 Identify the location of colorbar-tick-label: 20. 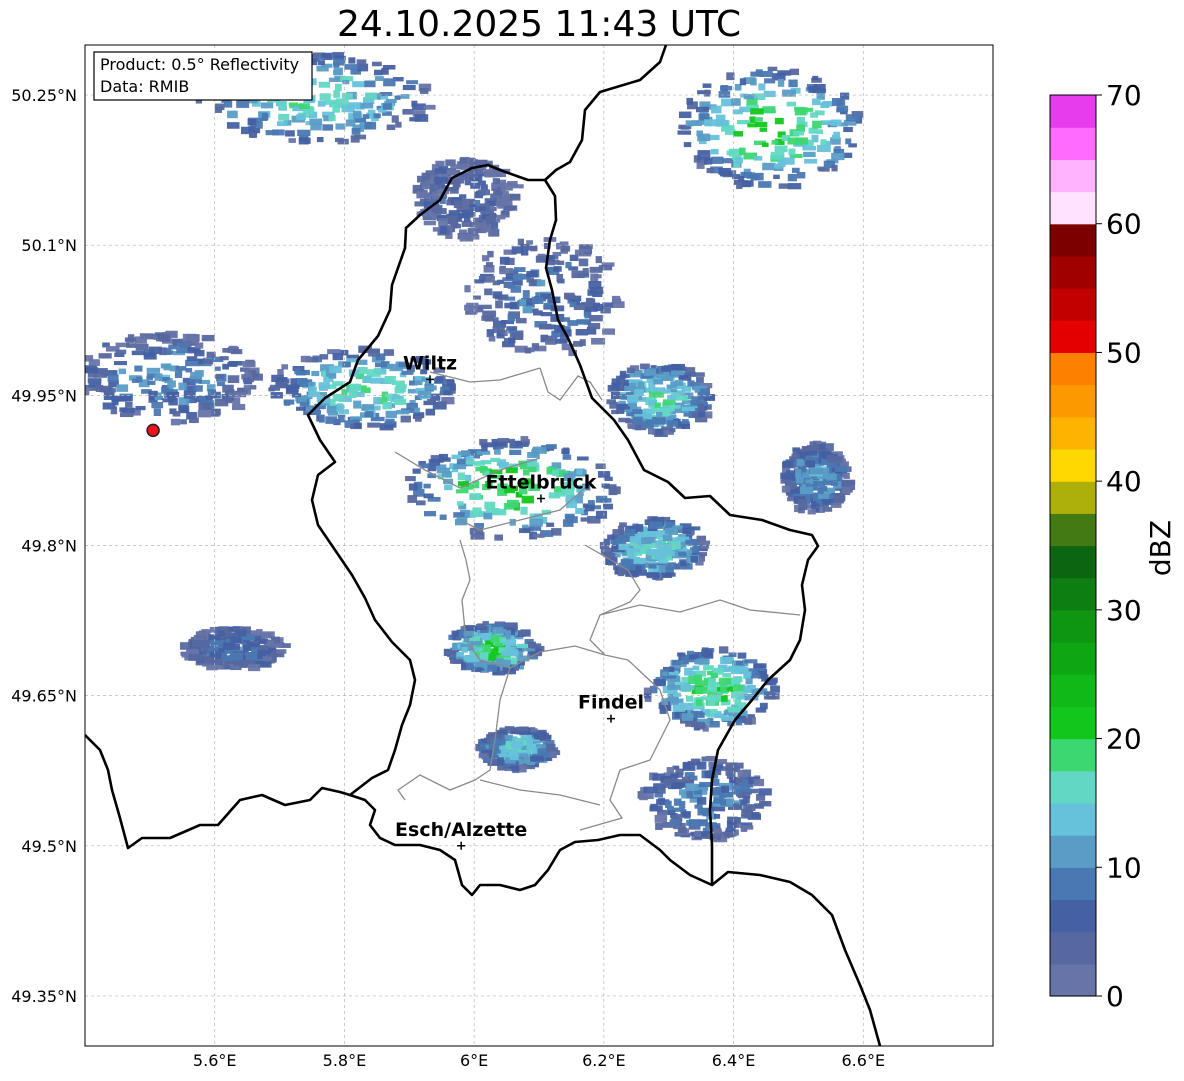
(1124, 739).